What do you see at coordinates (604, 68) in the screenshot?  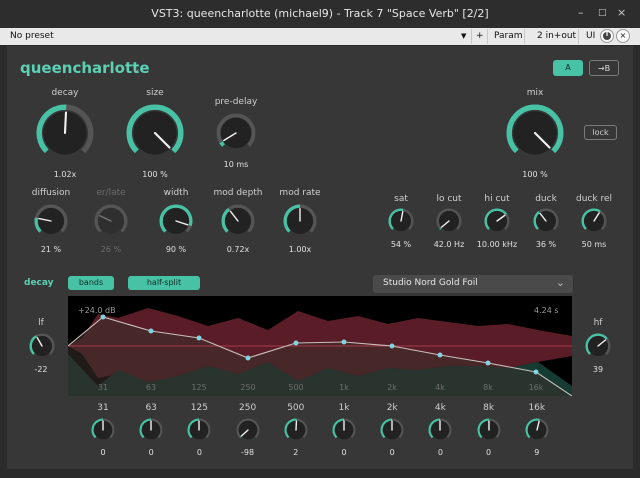 I see `ab-copy-to-b-button: →B` at bounding box center [604, 68].